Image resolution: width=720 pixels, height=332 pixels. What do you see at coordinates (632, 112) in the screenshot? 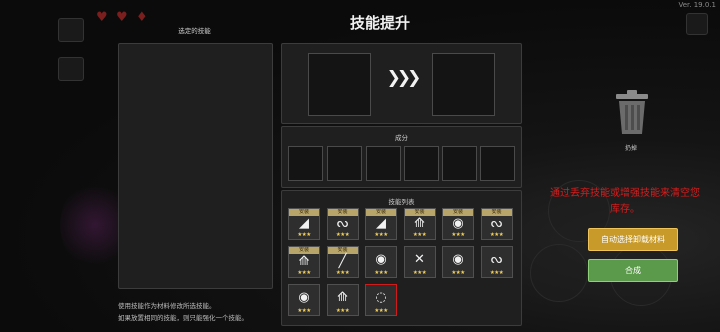
I see `trash-icon` at bounding box center [632, 112].